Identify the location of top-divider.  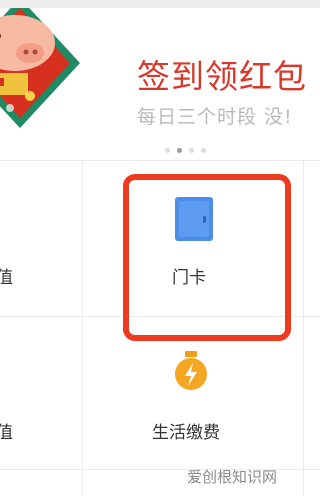
(160, 4).